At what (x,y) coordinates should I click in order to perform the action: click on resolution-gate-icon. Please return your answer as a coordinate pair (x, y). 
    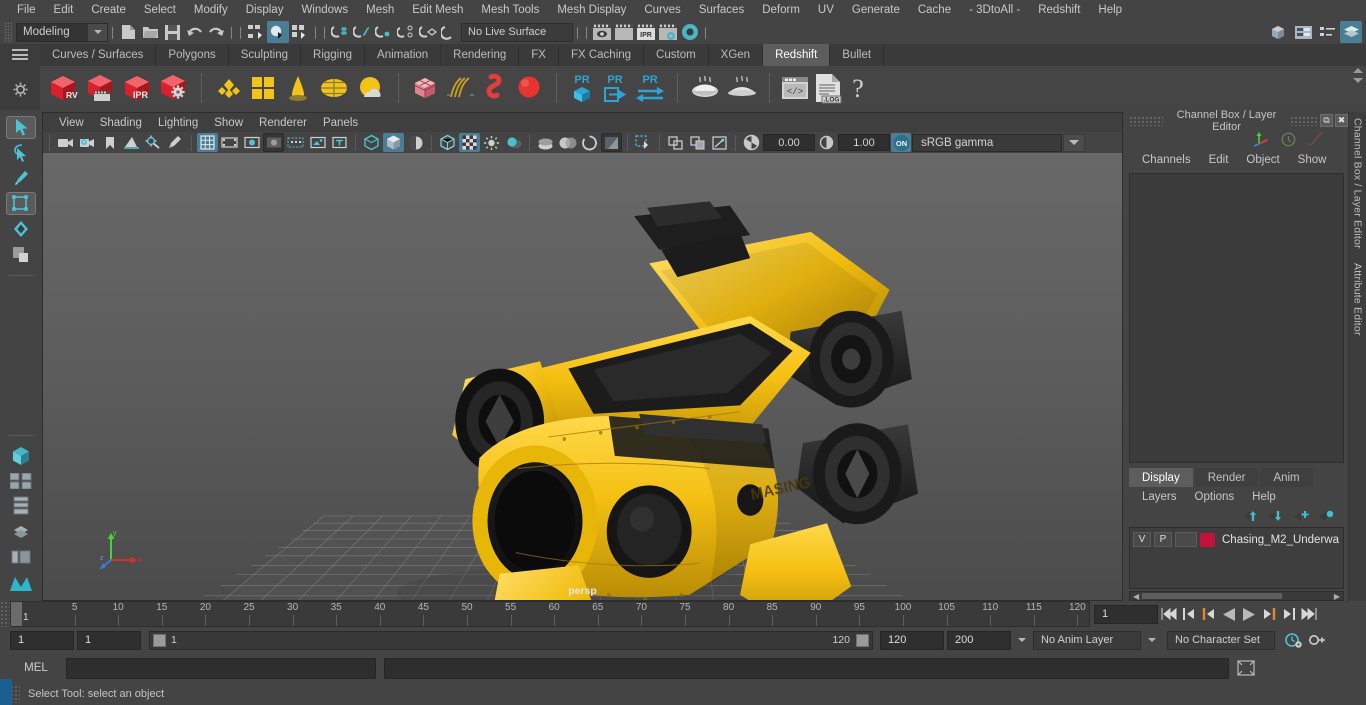
    Looking at the image, I should click on (251, 142).